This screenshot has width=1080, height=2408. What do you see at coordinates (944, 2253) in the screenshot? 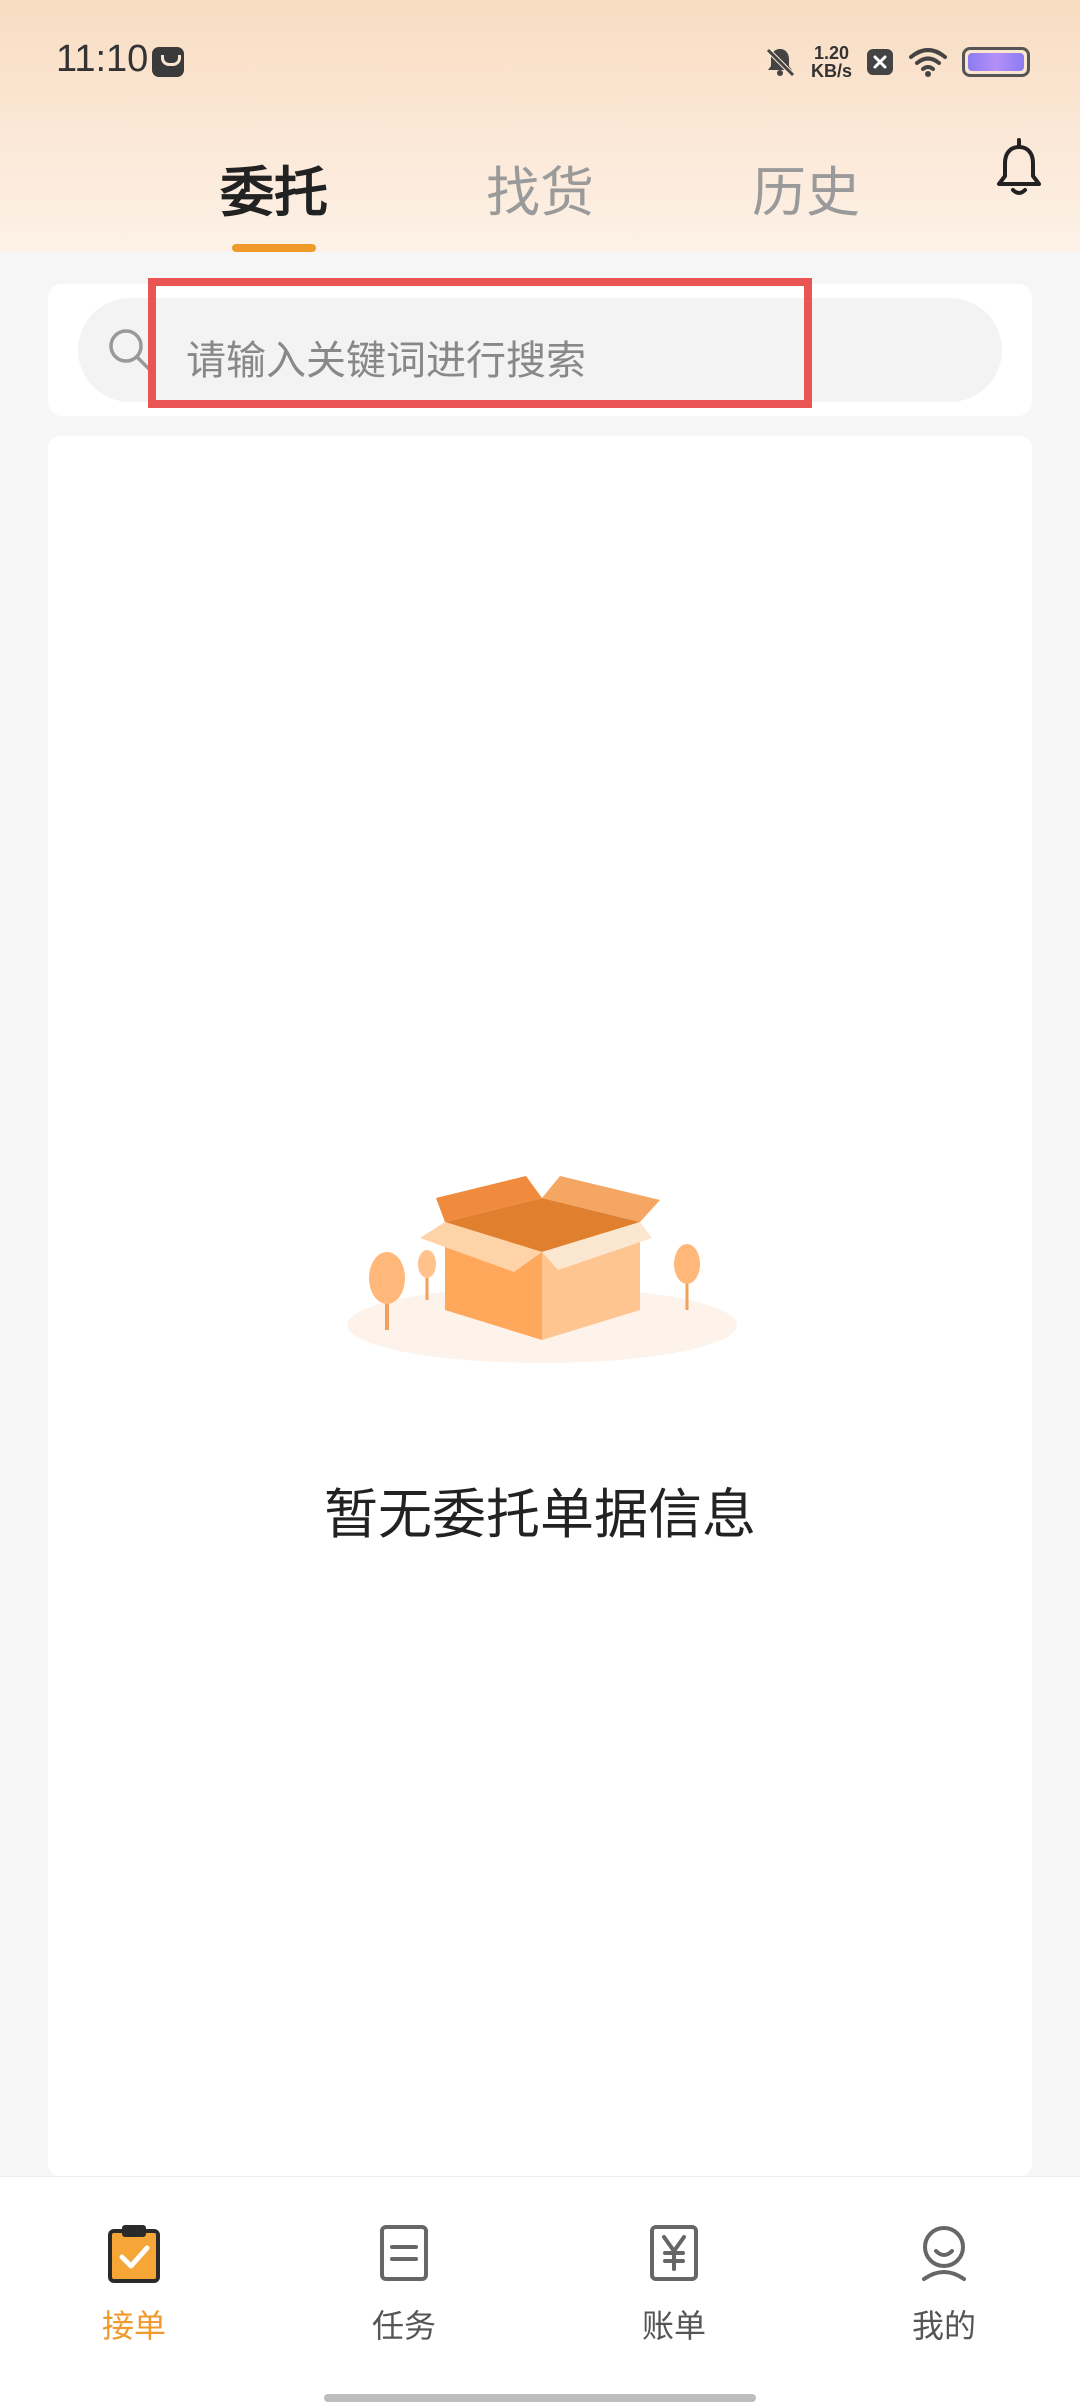
I see `user-profile-icon` at bounding box center [944, 2253].